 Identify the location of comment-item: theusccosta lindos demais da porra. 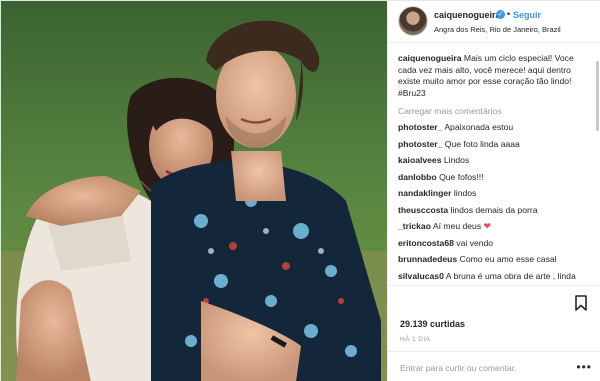
(496, 211).